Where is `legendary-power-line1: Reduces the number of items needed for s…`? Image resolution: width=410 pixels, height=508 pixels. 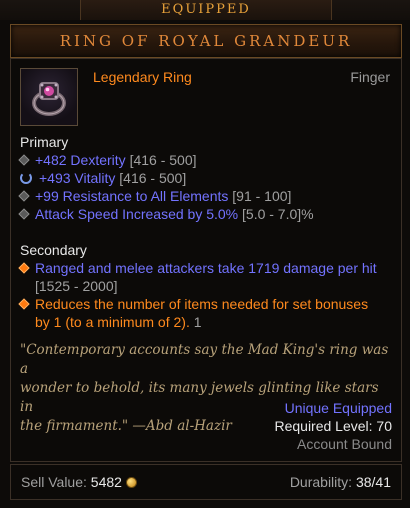
legendary-power-line1: Reduces the number of items needed for s… is located at coordinates (202, 304).